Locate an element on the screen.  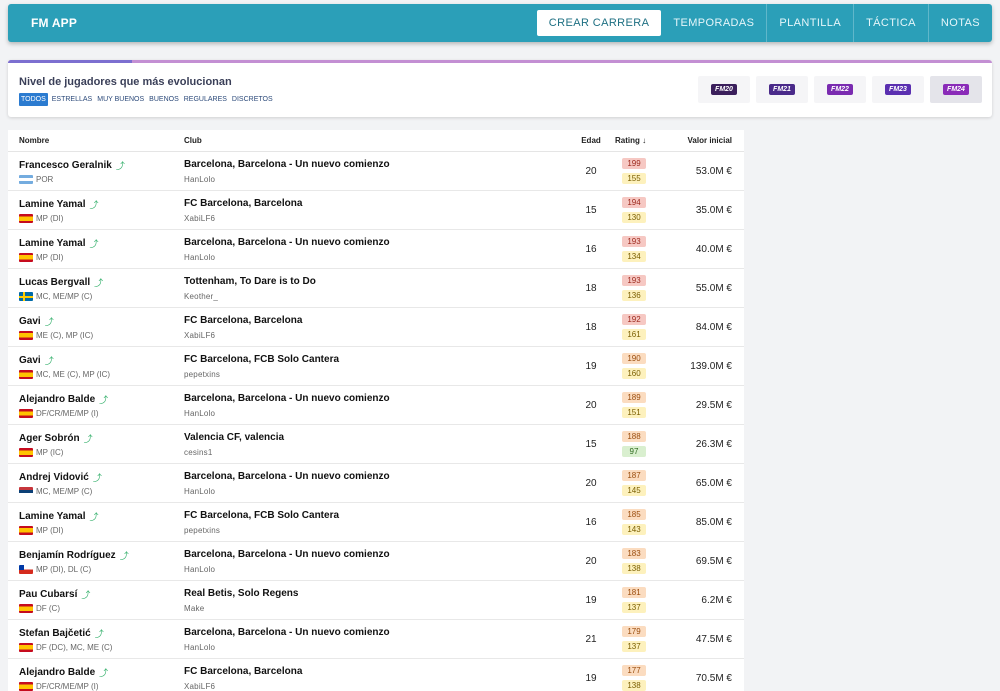
nav-plantilla: PLANTILLA is located at coordinates (809, 23).